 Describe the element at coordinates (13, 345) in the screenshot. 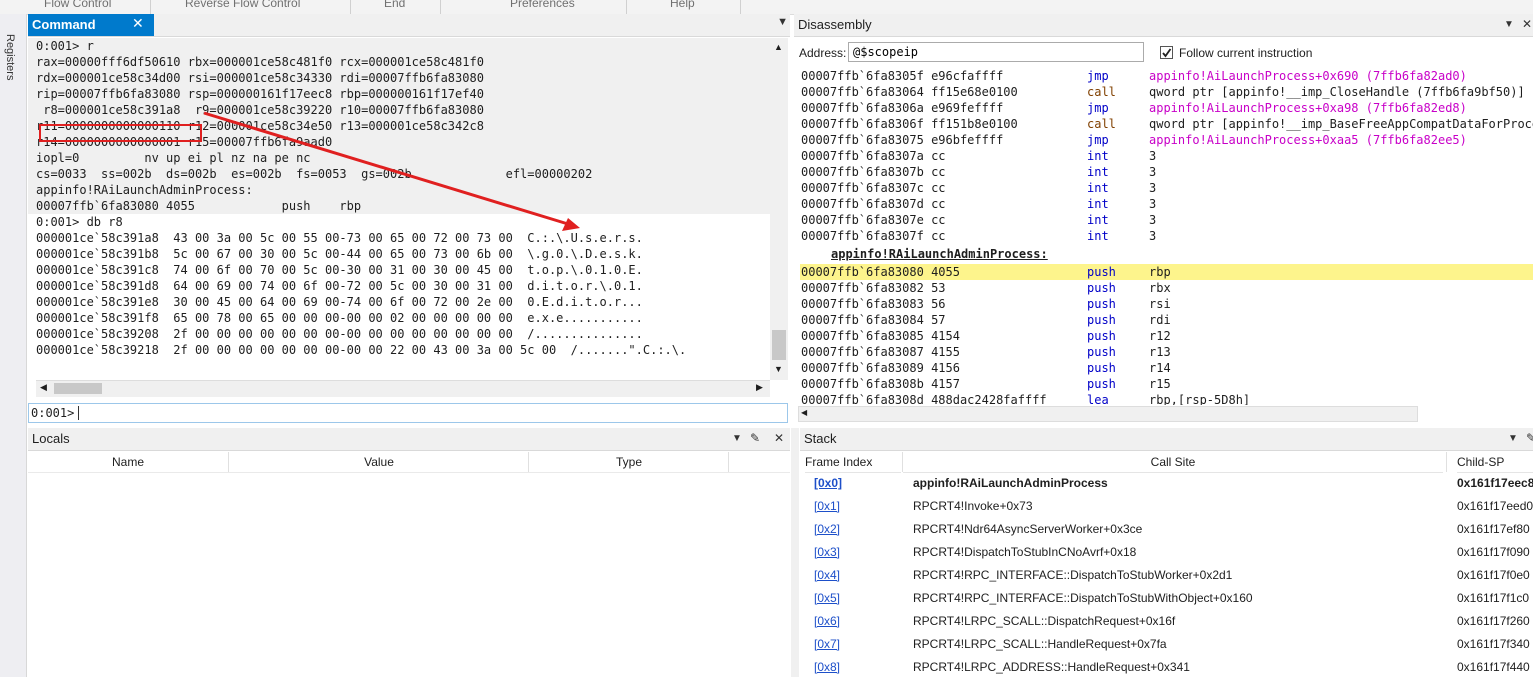

I see `registers-side-tab: Registers` at that location.